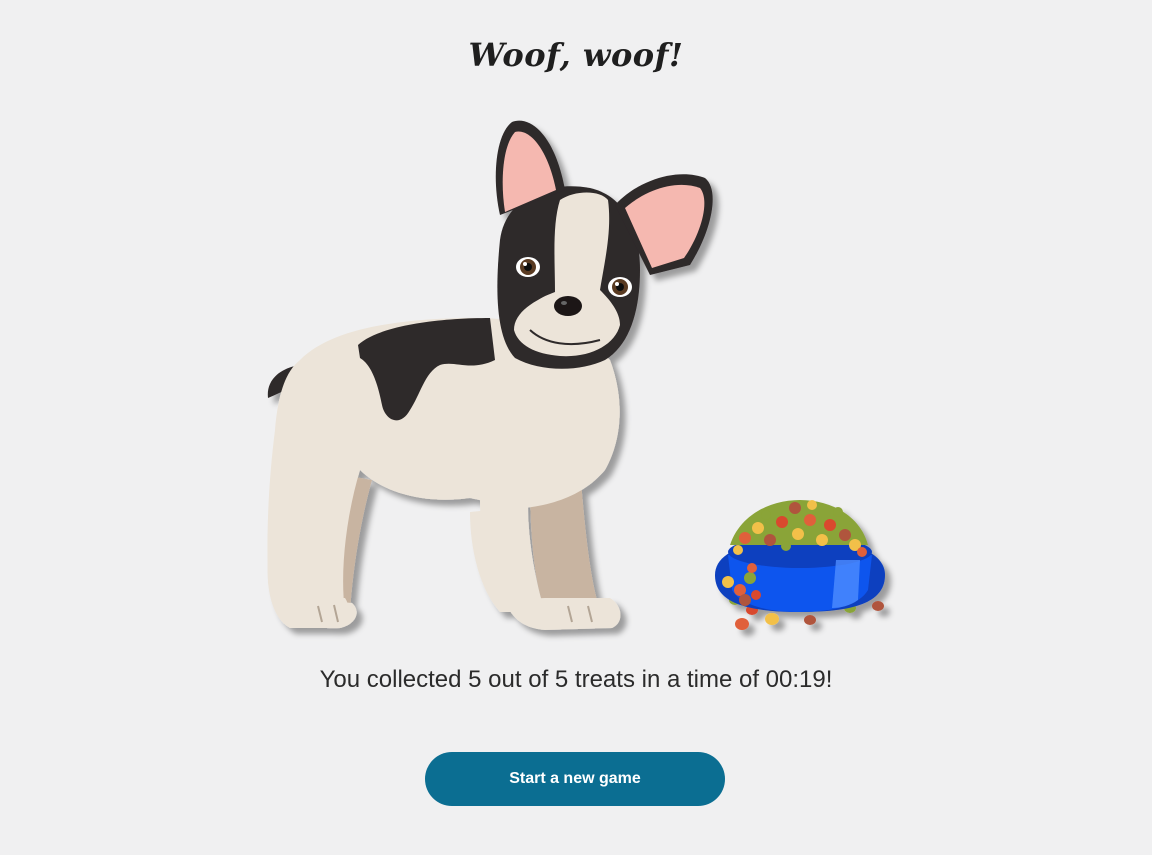  Describe the element at coordinates (800, 565) in the screenshot. I see `food-bowl-icon` at that location.